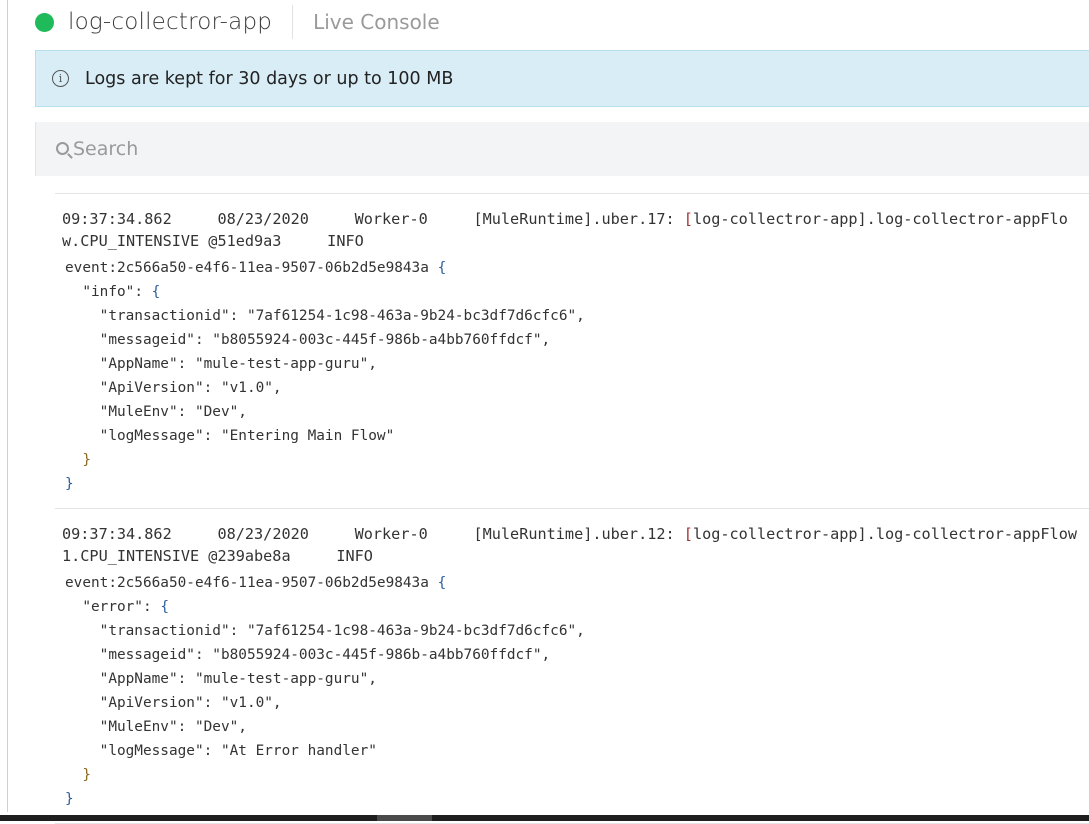 The height and width of the screenshot is (824, 1089). I want to click on section-title: Live Console, so click(376, 22).